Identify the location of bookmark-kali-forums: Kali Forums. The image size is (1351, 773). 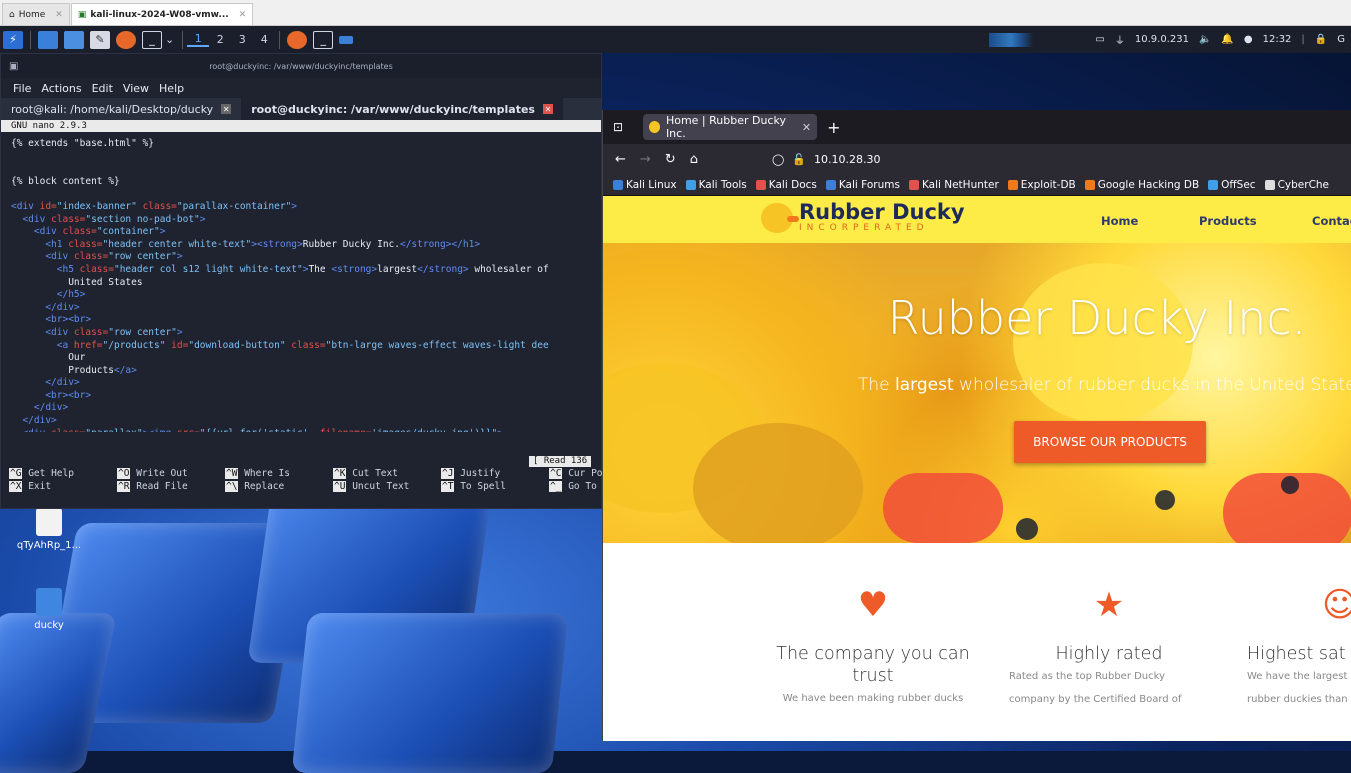
(862, 185).